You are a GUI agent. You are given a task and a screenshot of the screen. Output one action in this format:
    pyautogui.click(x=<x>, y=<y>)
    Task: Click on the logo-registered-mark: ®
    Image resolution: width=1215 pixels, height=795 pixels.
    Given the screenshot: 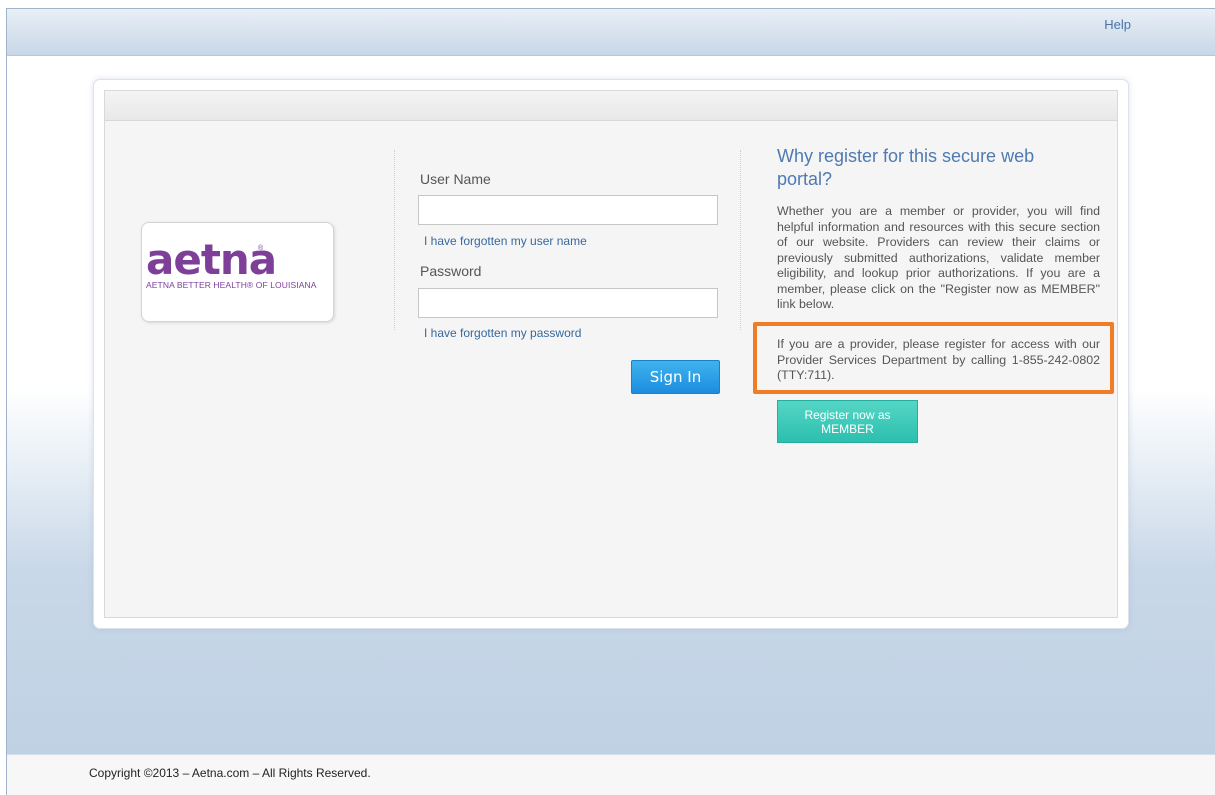 What is the action you would take?
    pyautogui.click(x=261, y=248)
    